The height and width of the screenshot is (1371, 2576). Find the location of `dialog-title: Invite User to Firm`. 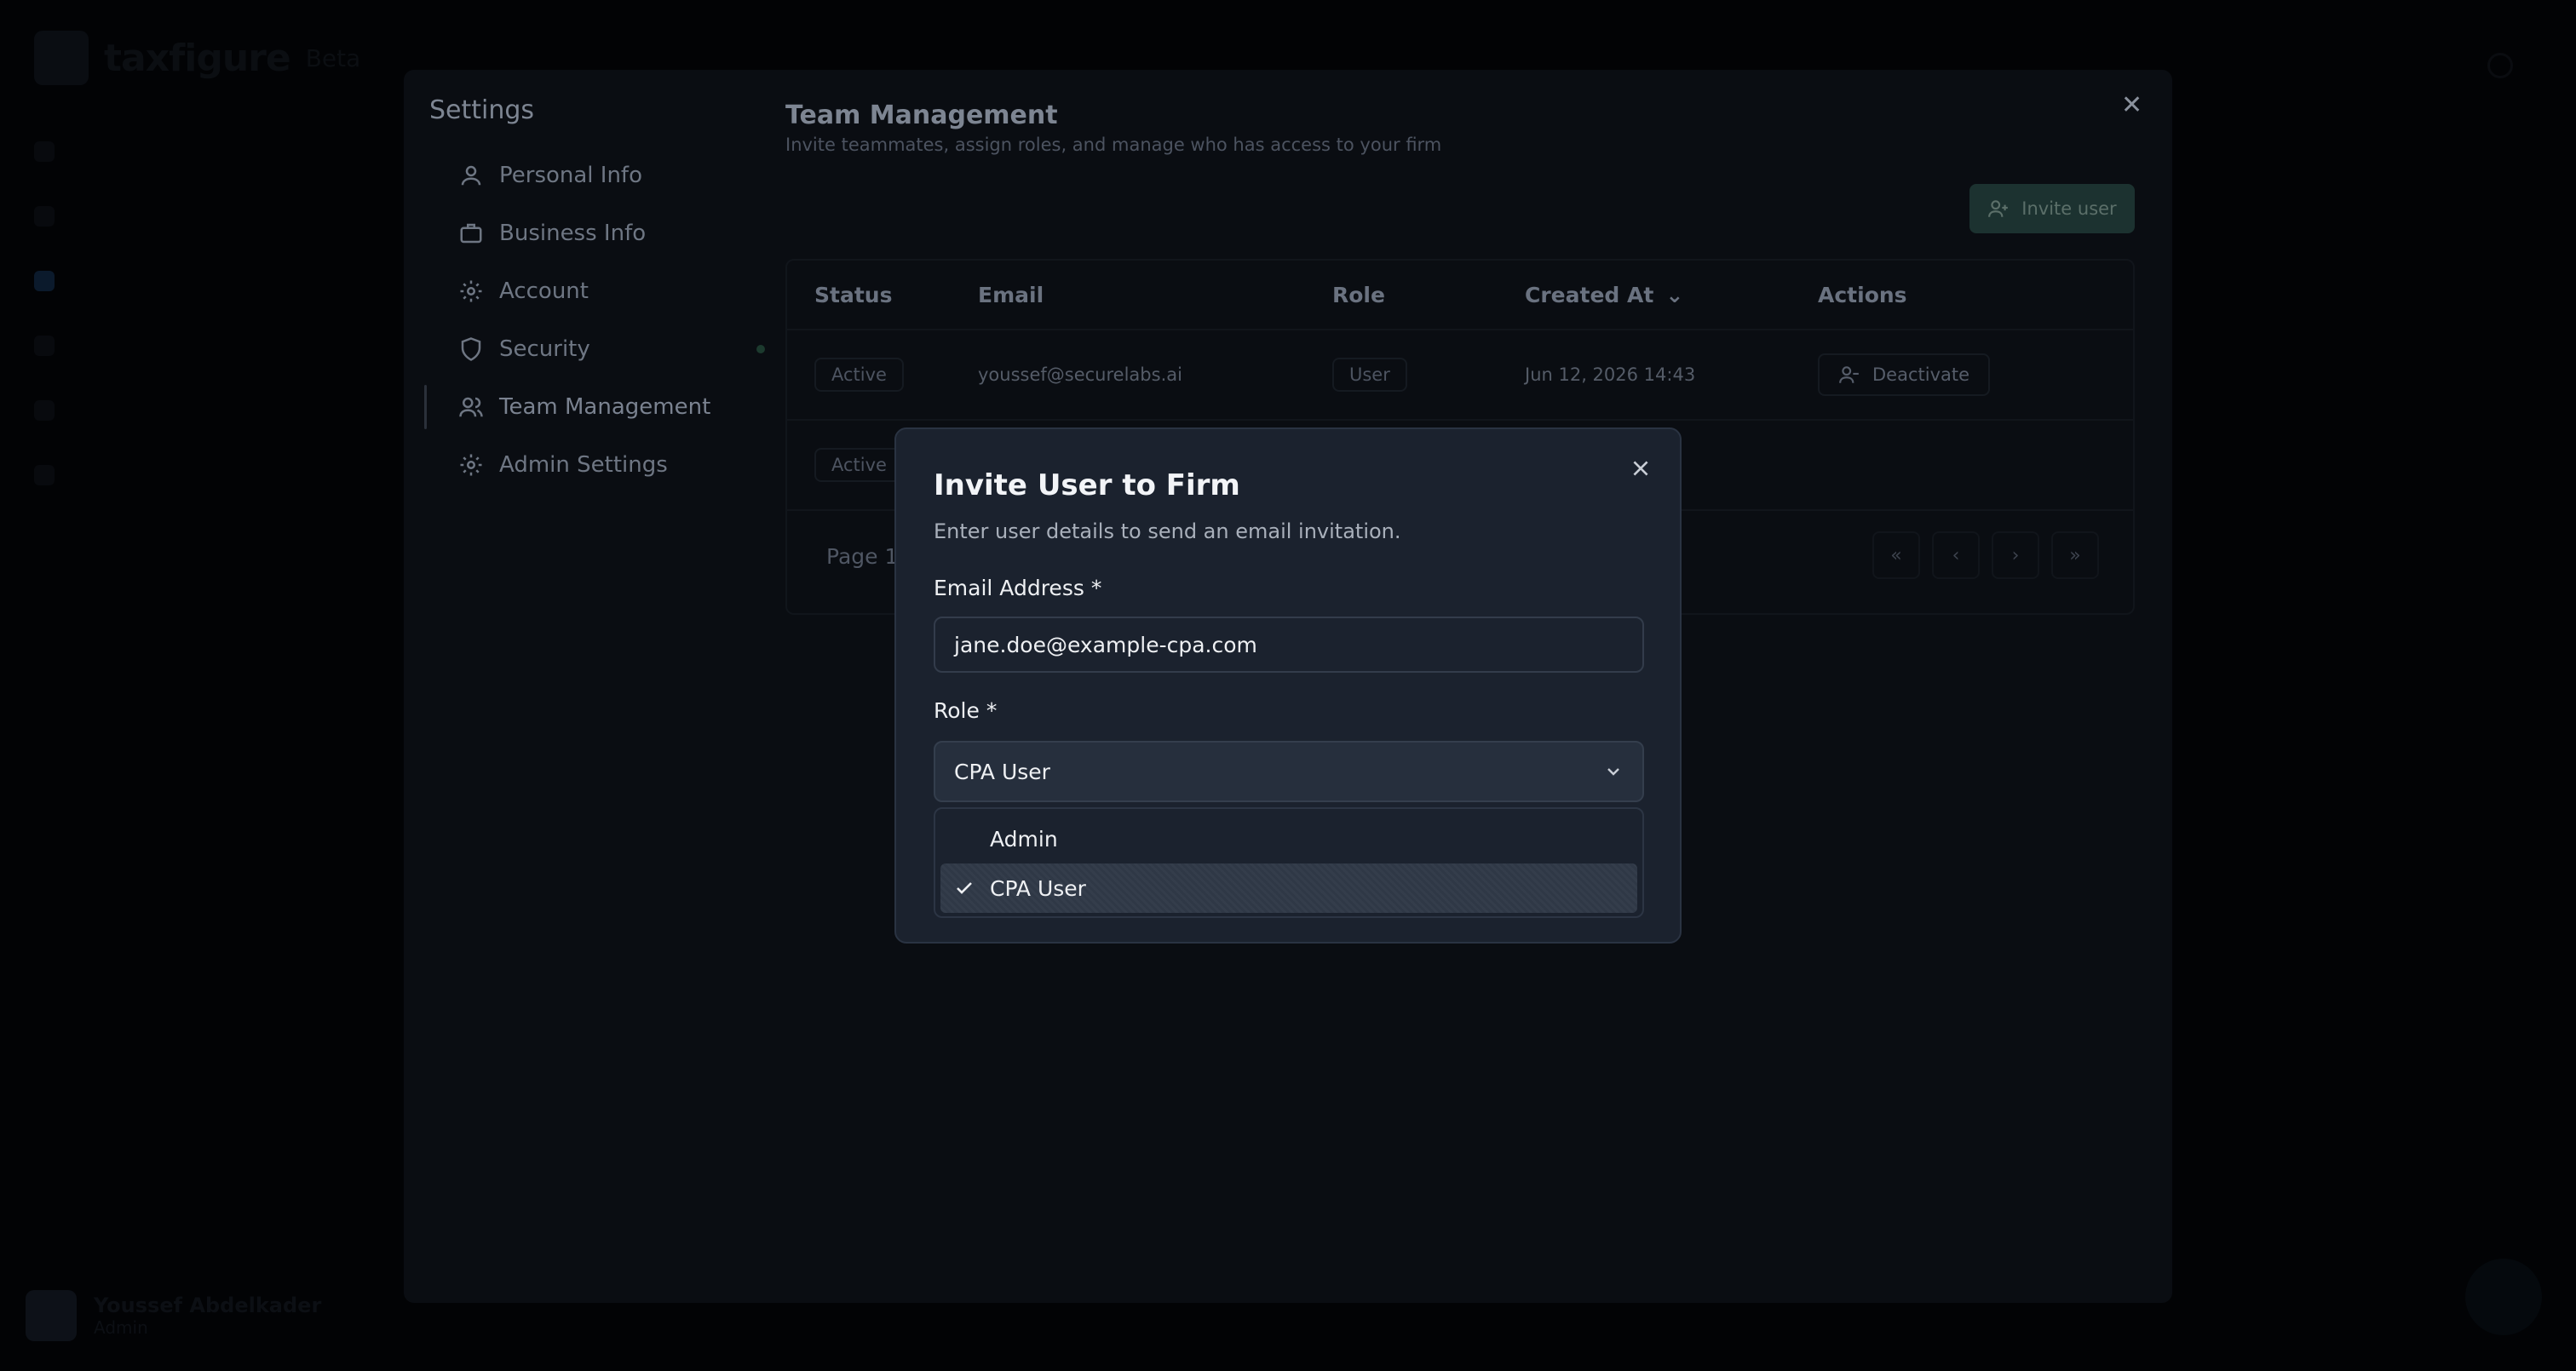

dialog-title: Invite User to Firm is located at coordinates (1087, 485).